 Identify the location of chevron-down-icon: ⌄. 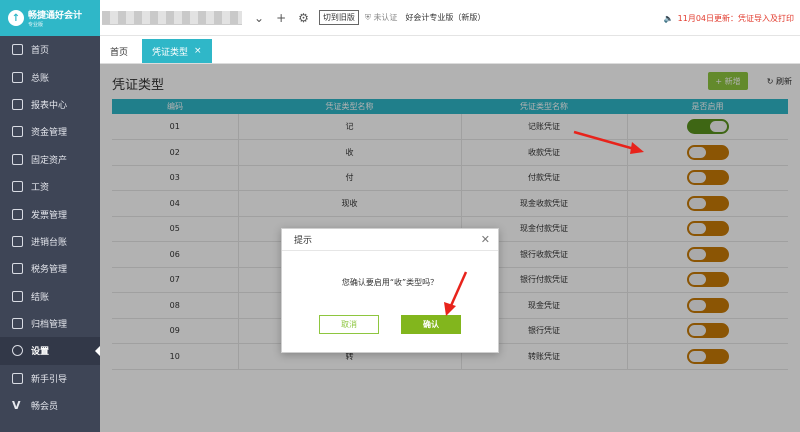
(259, 18).